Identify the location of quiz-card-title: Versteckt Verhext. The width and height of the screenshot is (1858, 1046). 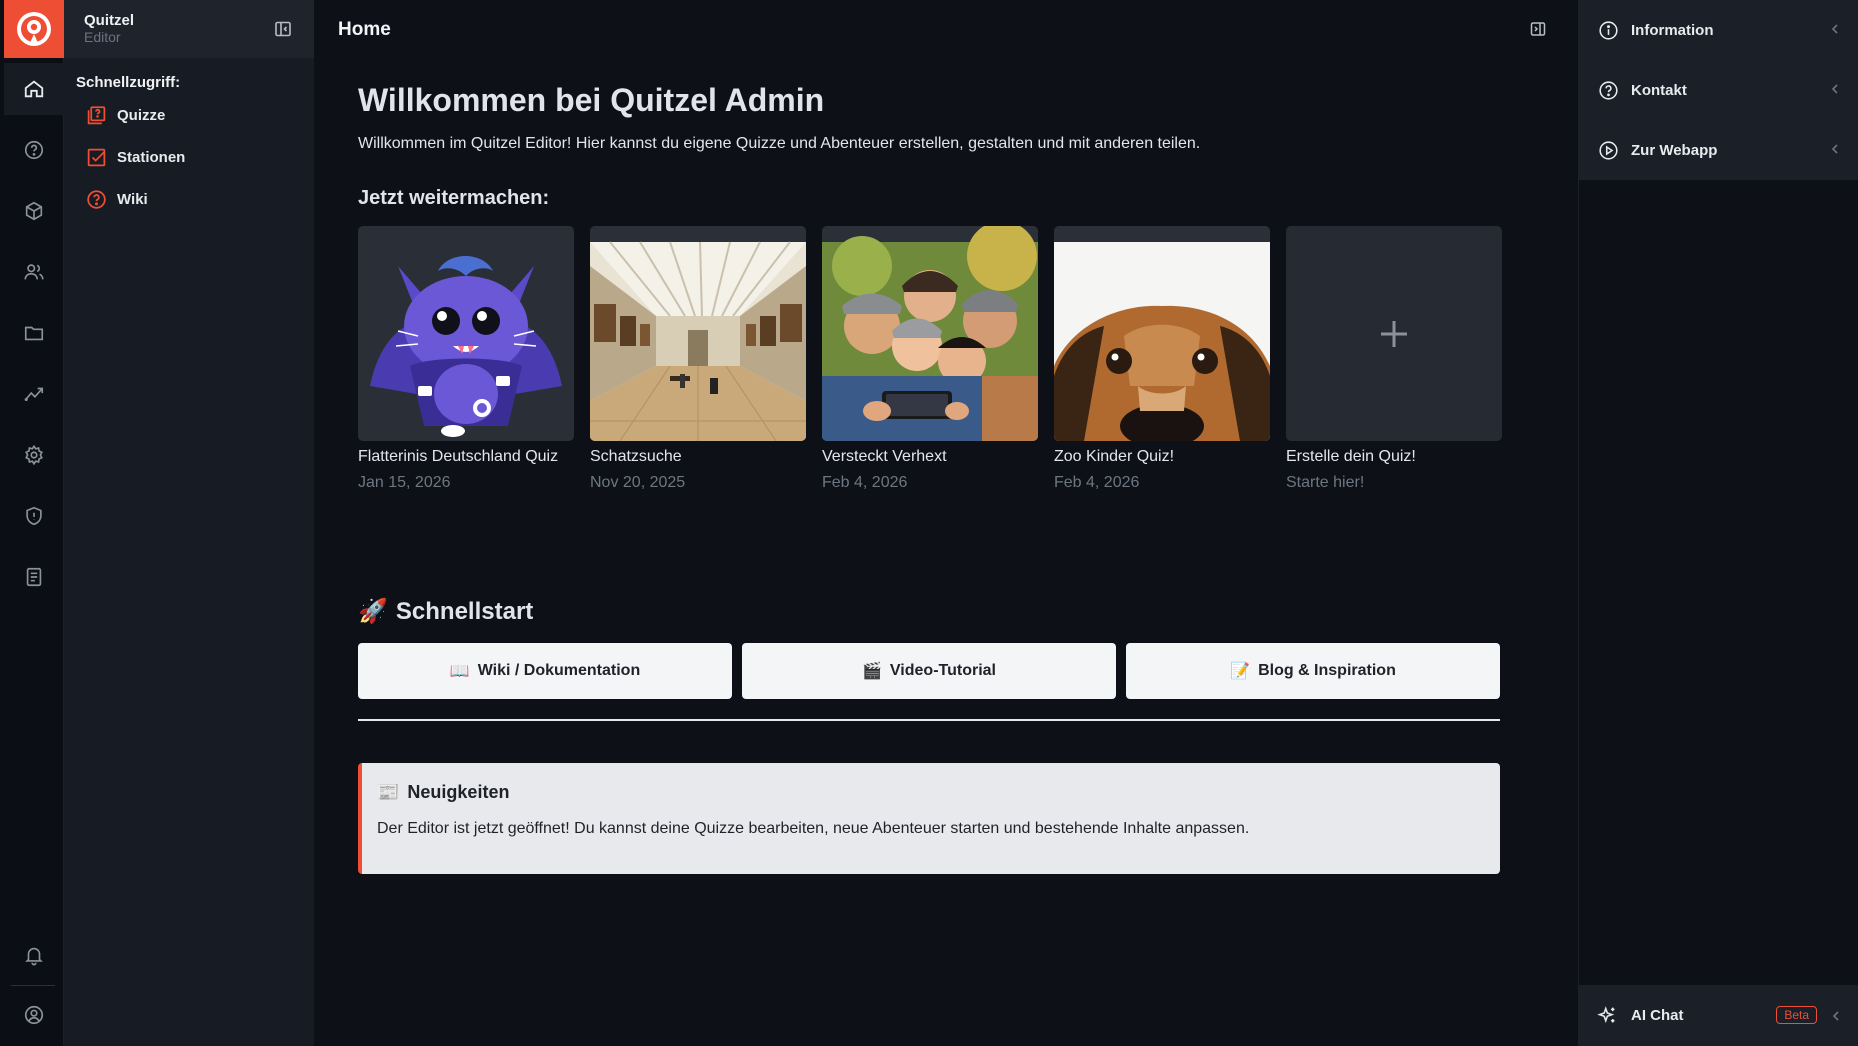
(884, 456).